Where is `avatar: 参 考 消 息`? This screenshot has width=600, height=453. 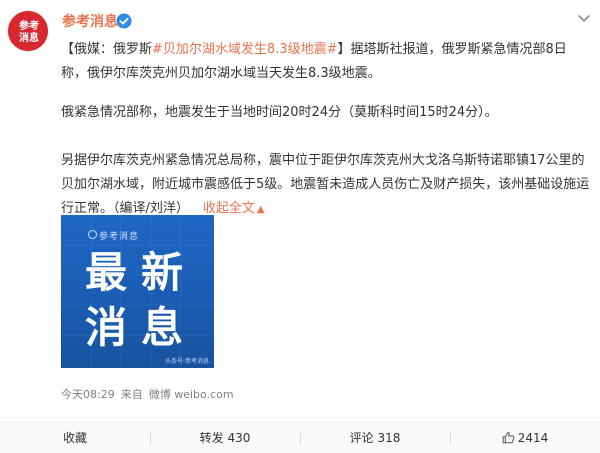
avatar: 参 考 消 息 is located at coordinates (28, 31).